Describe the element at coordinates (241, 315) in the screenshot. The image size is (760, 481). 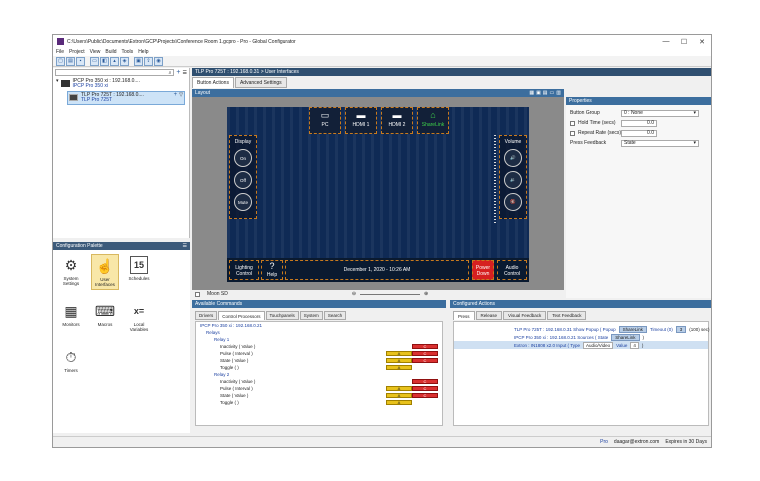
I see `tab-control-processors: Control Processors` at that location.